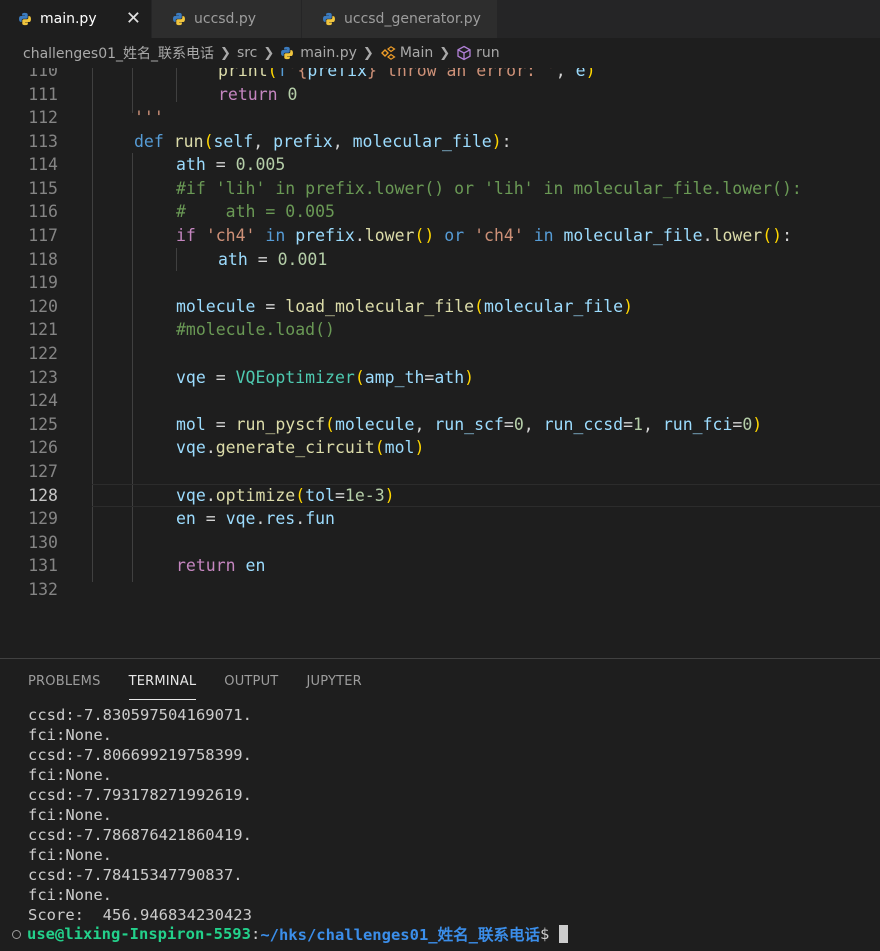 The width and height of the screenshot is (880, 951). I want to click on code-text: return 0, so click(258, 94).